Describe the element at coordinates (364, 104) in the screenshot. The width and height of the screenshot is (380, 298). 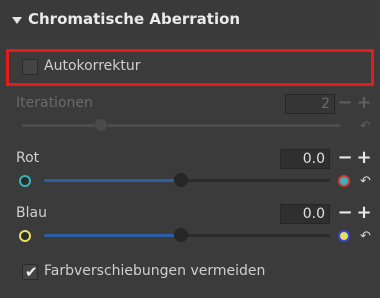
I see `iterations-increment-button: +` at that location.